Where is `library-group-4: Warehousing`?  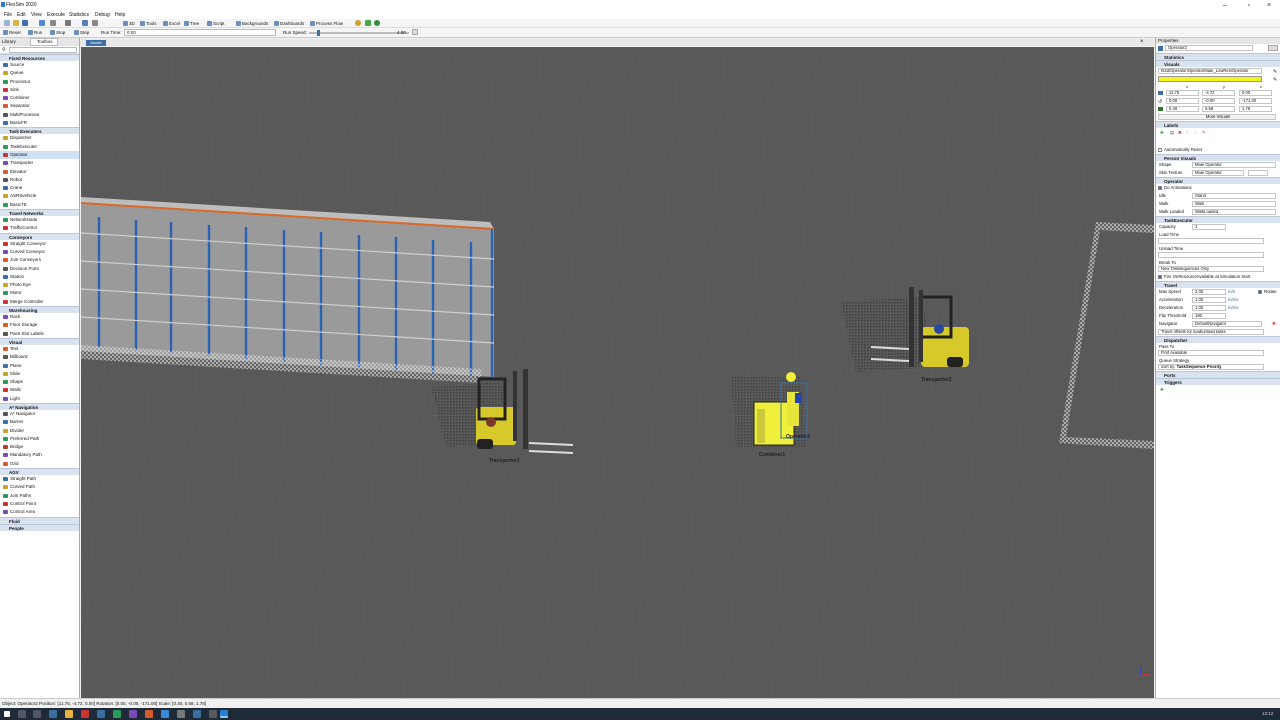
library-group-4: Warehousing is located at coordinates (39, 310).